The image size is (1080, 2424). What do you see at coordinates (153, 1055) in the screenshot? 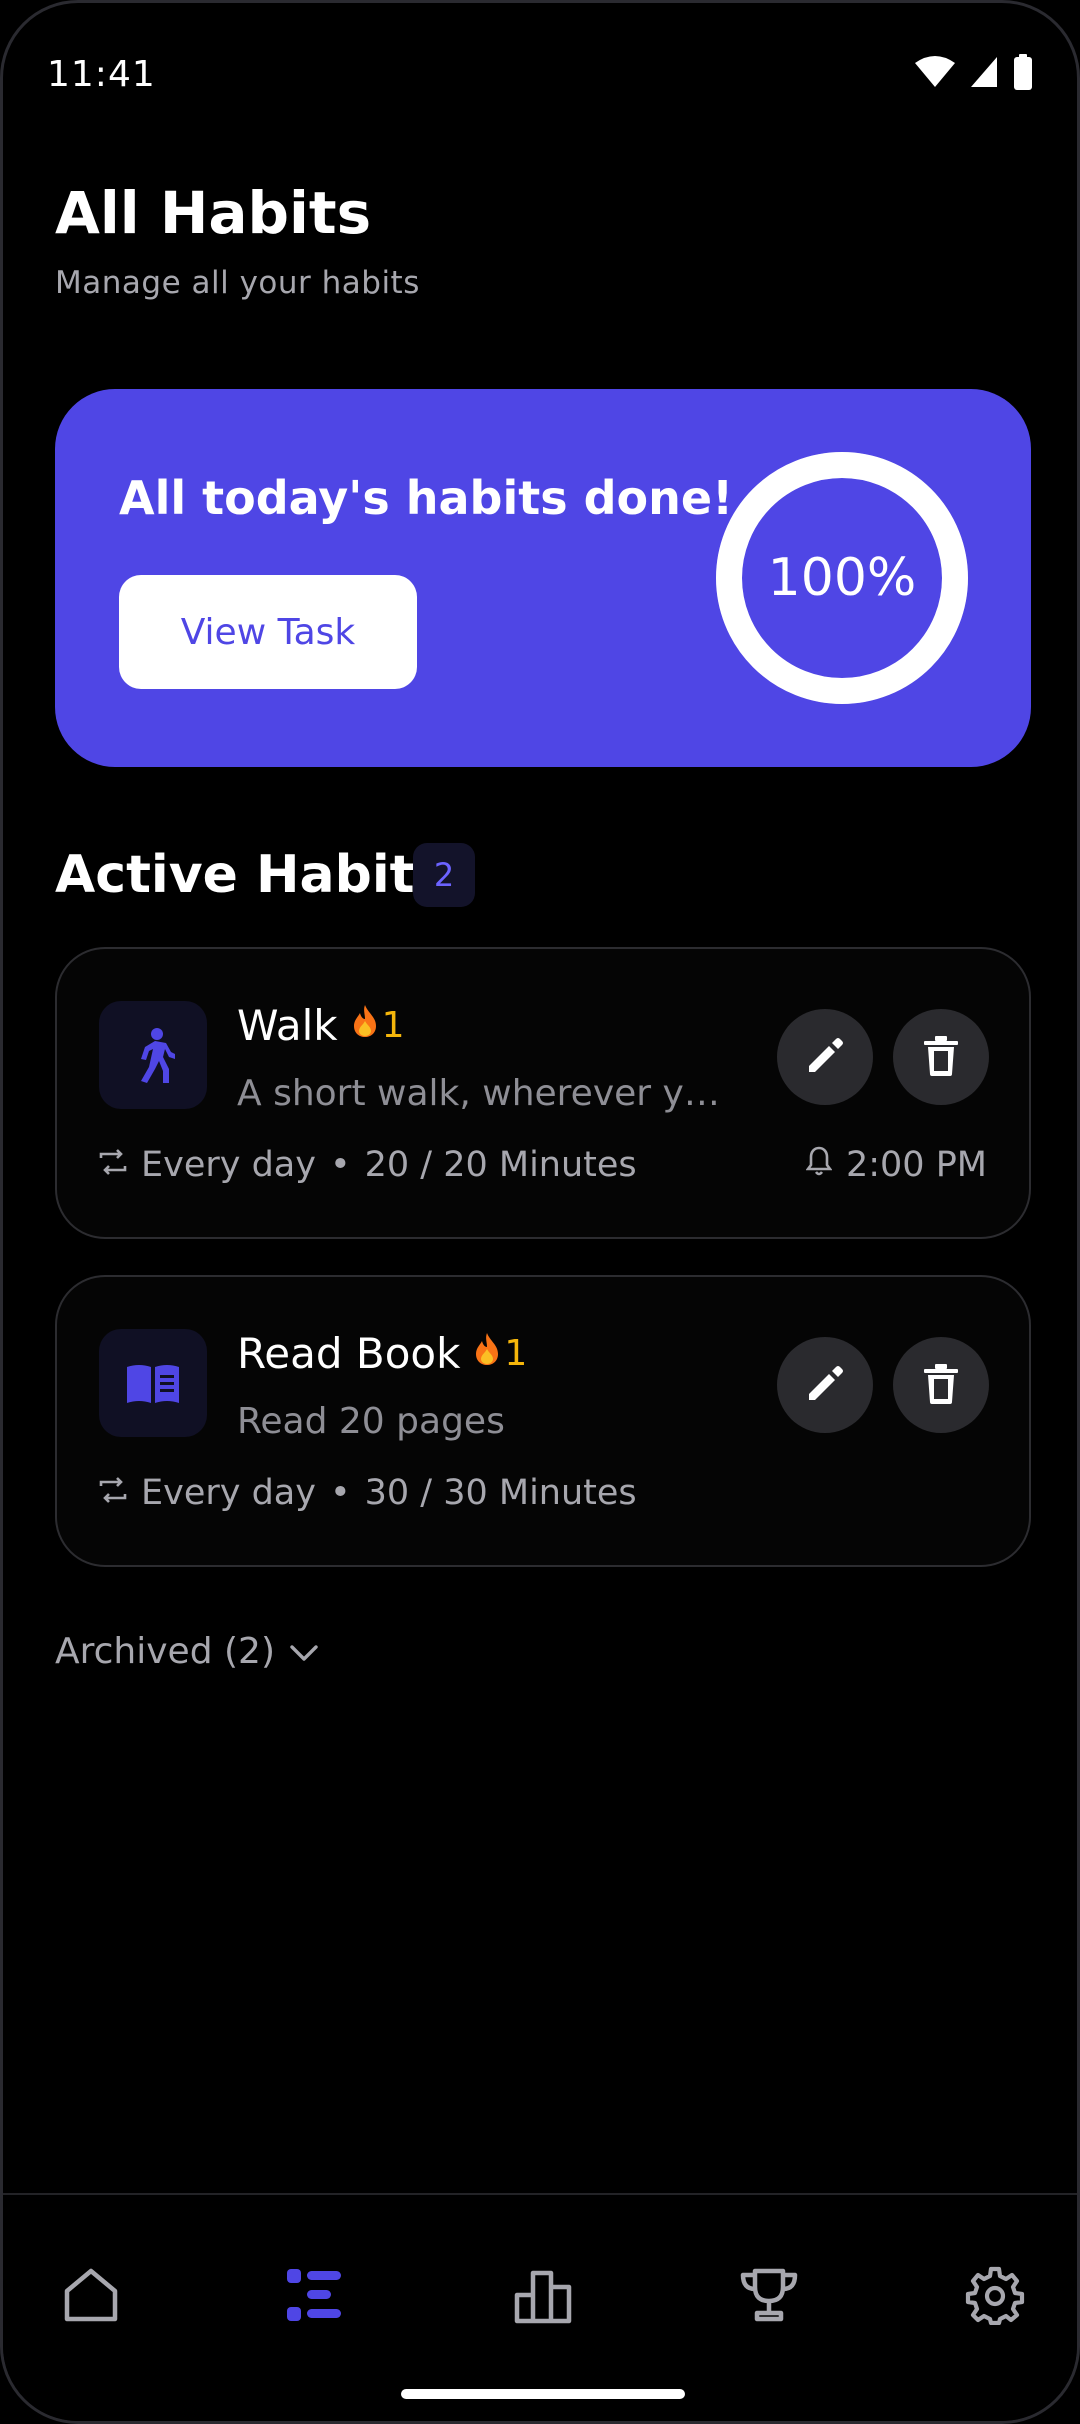
I see `walk-icon` at bounding box center [153, 1055].